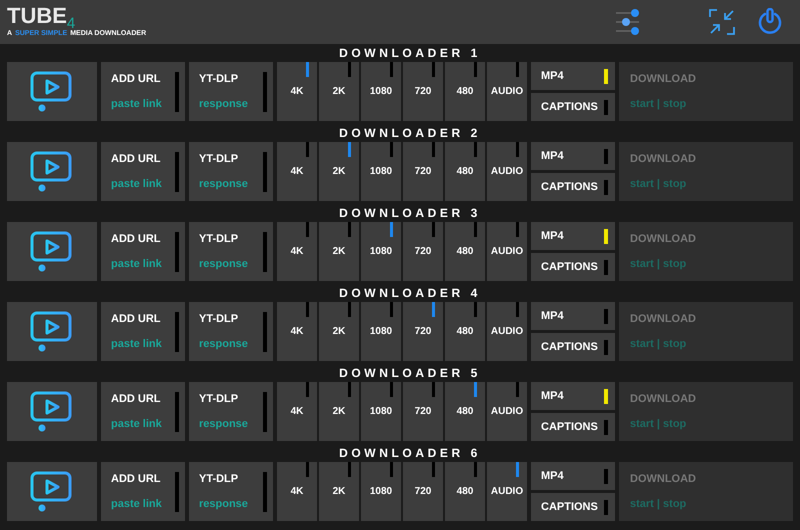 The image size is (800, 530). I want to click on downloader-title: DOWNLOADER 3, so click(410, 213).